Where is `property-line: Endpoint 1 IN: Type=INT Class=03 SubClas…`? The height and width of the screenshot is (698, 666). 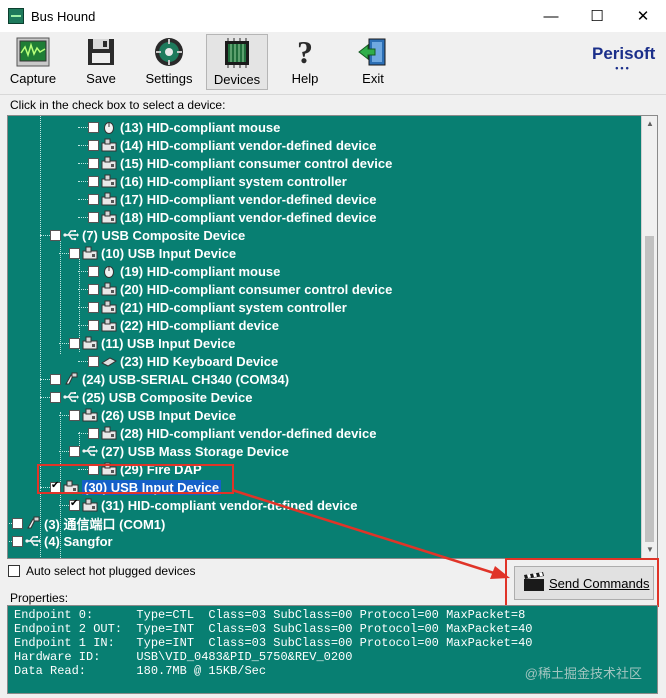
property-line: Endpoint 1 IN: Type=INT Class=03 SubClas… is located at coordinates (273, 643).